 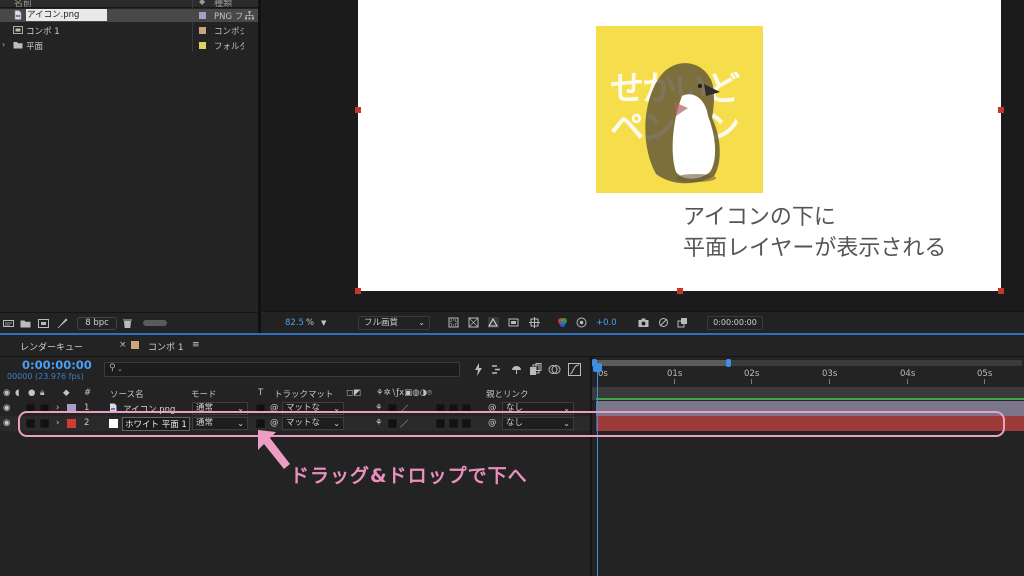 What do you see at coordinates (497, 369) in the screenshot?
I see `comp-flowchart-icon` at bounding box center [497, 369].